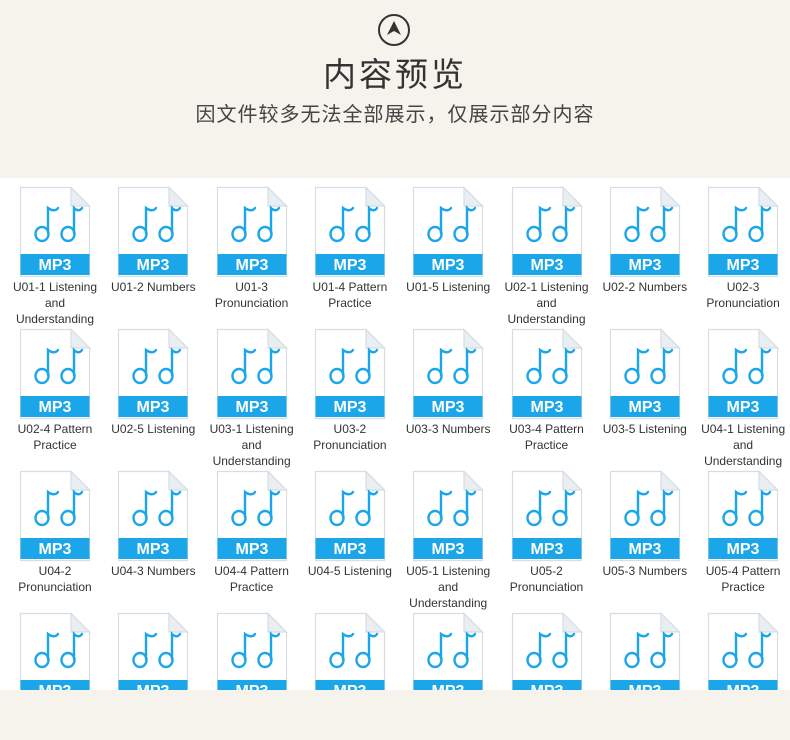 Image resolution: width=790 pixels, height=740 pixels. I want to click on file-name: U04-2 Pronunciation, so click(55, 579).